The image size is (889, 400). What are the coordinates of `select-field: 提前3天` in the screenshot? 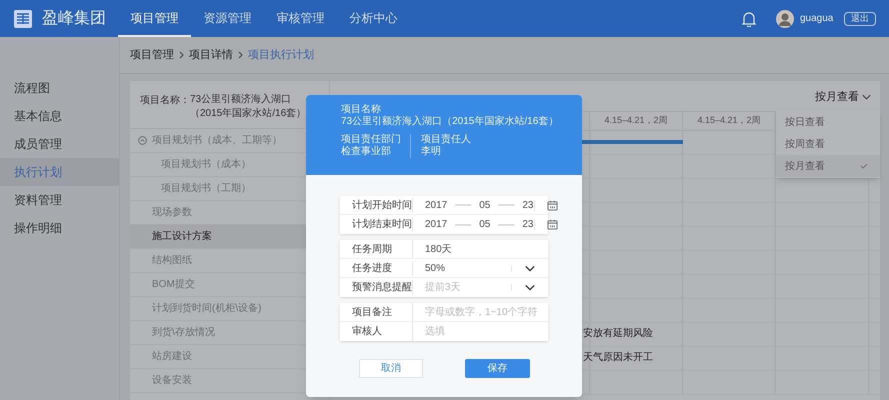 It's located at (480, 287).